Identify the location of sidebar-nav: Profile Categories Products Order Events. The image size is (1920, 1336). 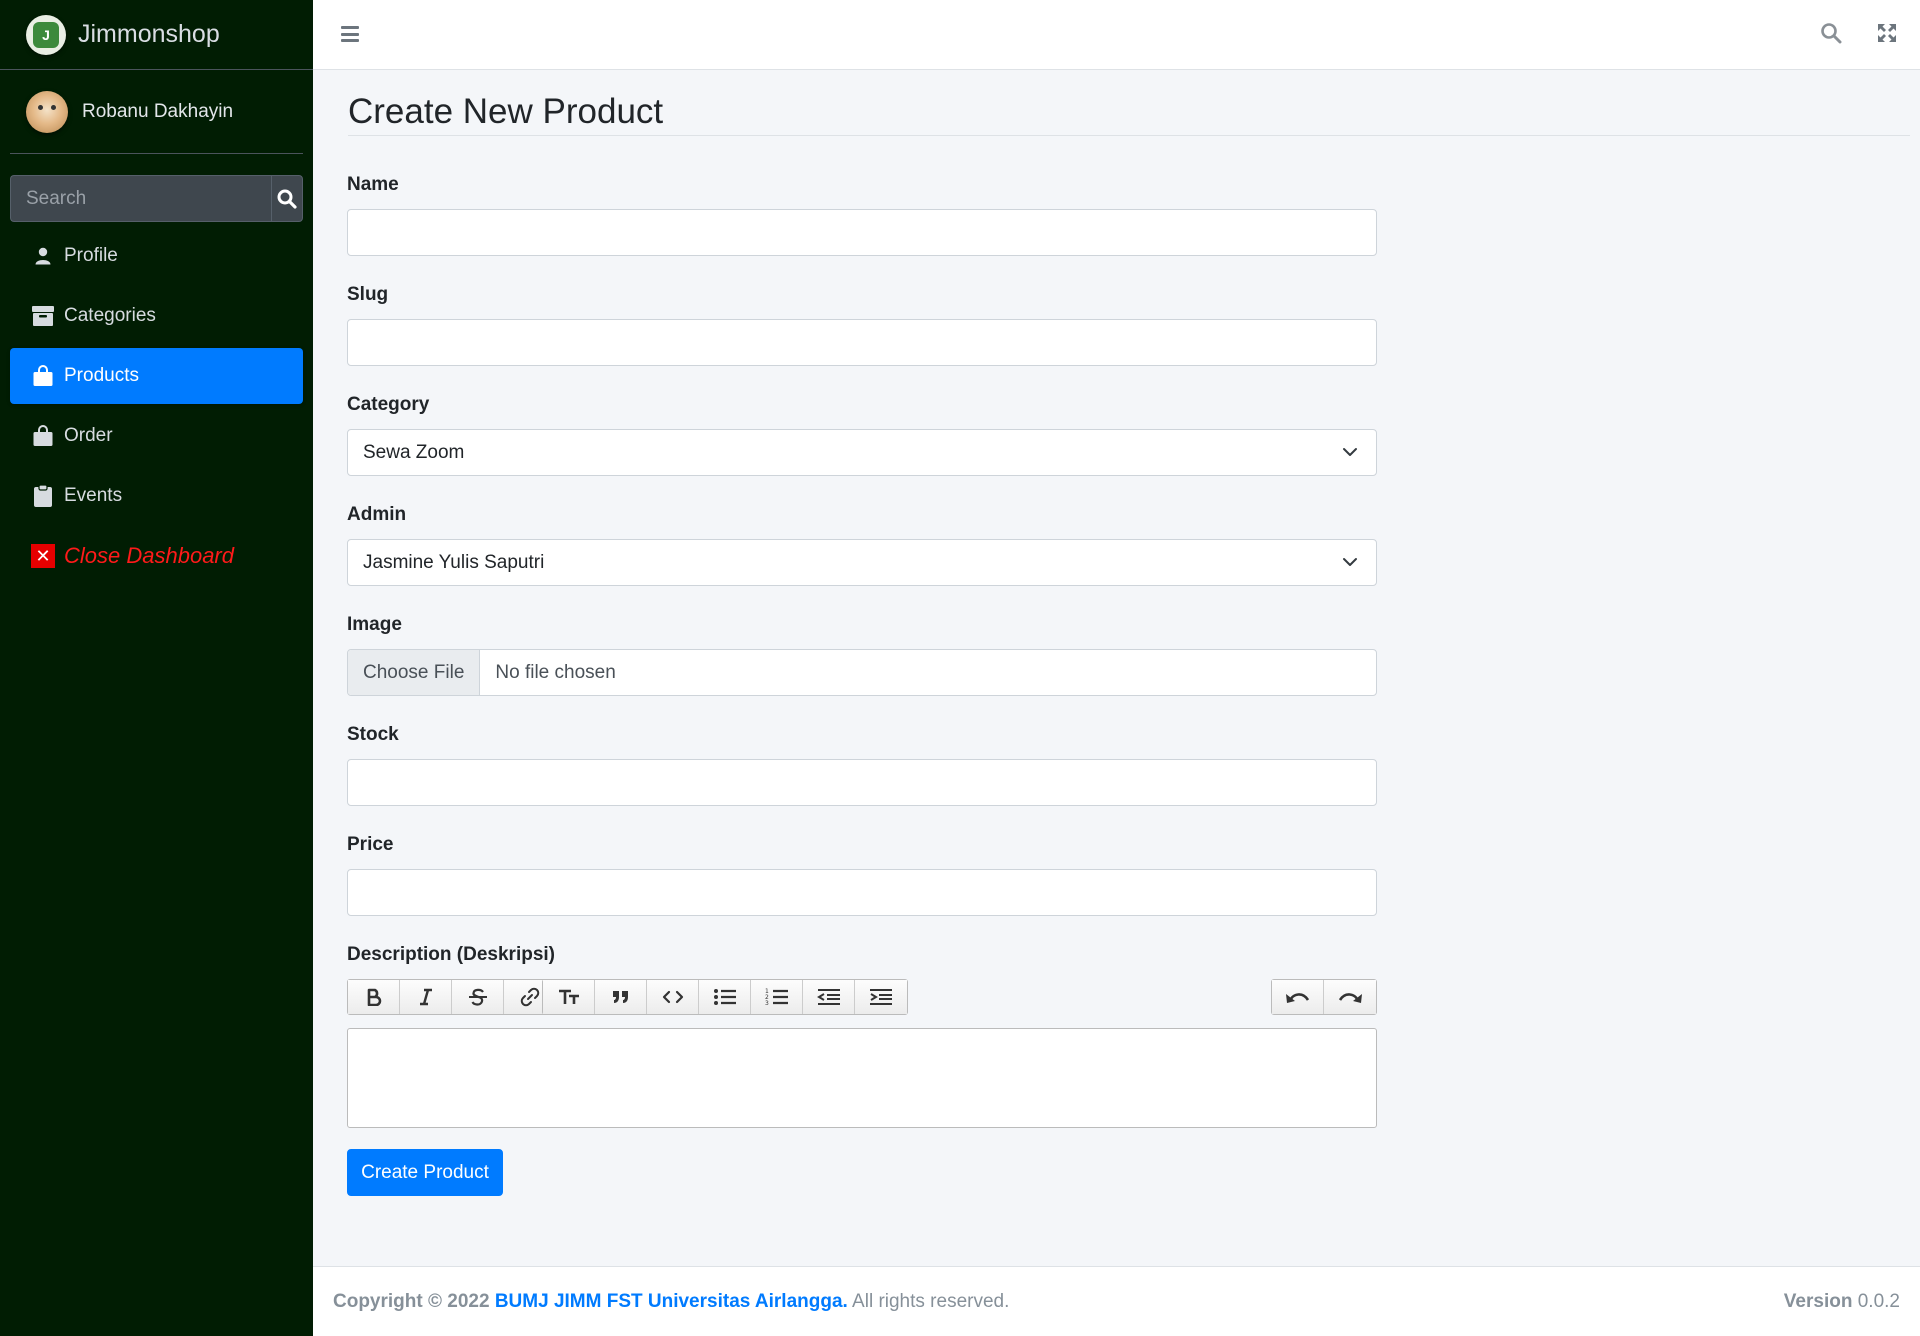
(156, 408).